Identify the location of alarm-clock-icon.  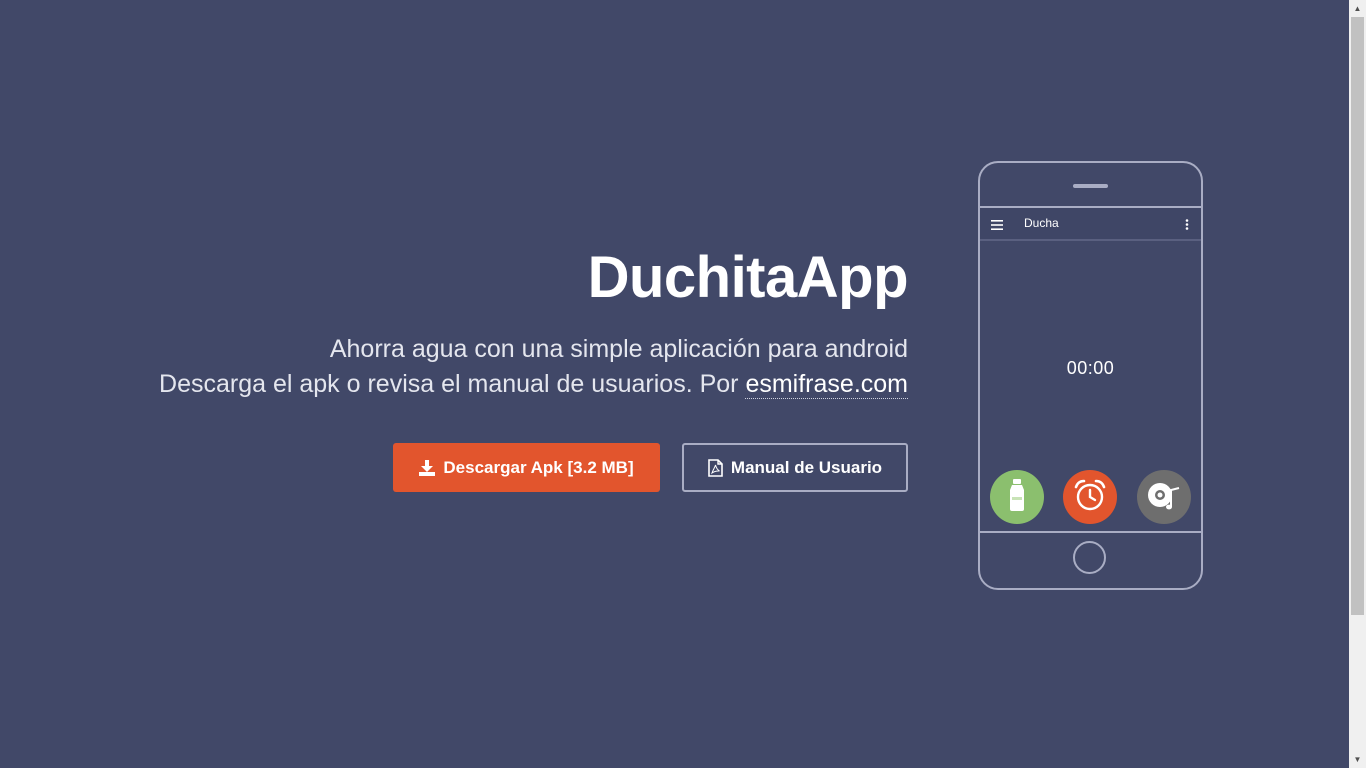
(1090, 497).